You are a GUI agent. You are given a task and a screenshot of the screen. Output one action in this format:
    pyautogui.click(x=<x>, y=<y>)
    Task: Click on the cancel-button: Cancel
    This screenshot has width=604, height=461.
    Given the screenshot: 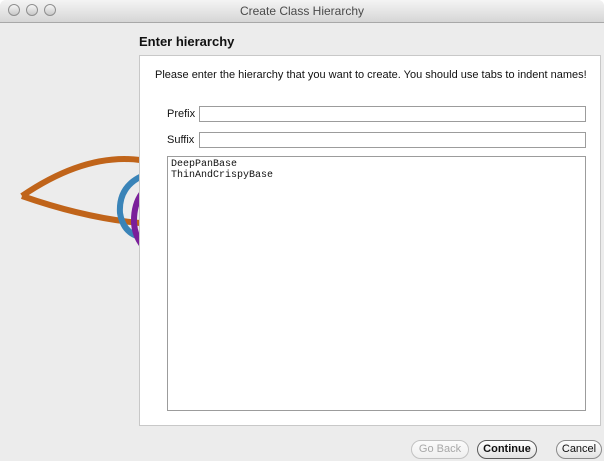 What is the action you would take?
    pyautogui.click(x=579, y=449)
    